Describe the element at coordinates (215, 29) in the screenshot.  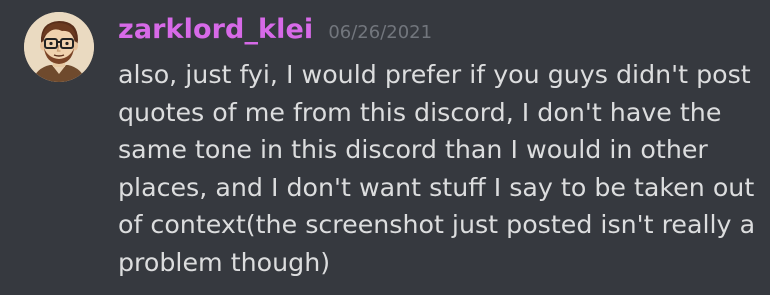
I see `username: zarklord_klei` at that location.